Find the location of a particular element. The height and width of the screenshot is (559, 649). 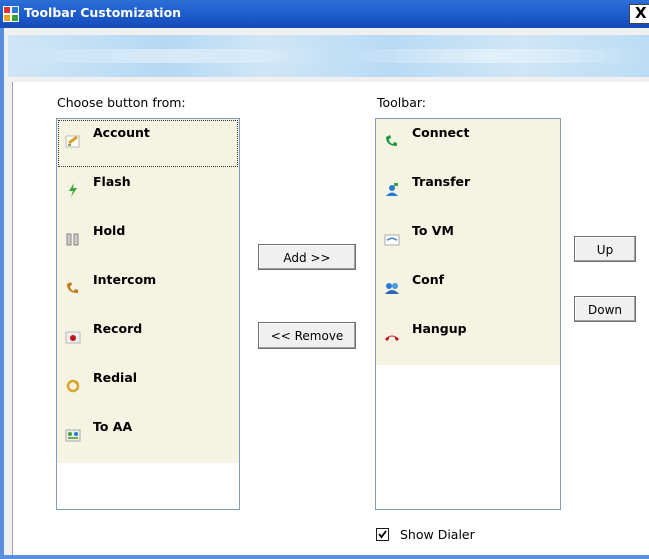

intercom-icon is located at coordinates (72, 287).